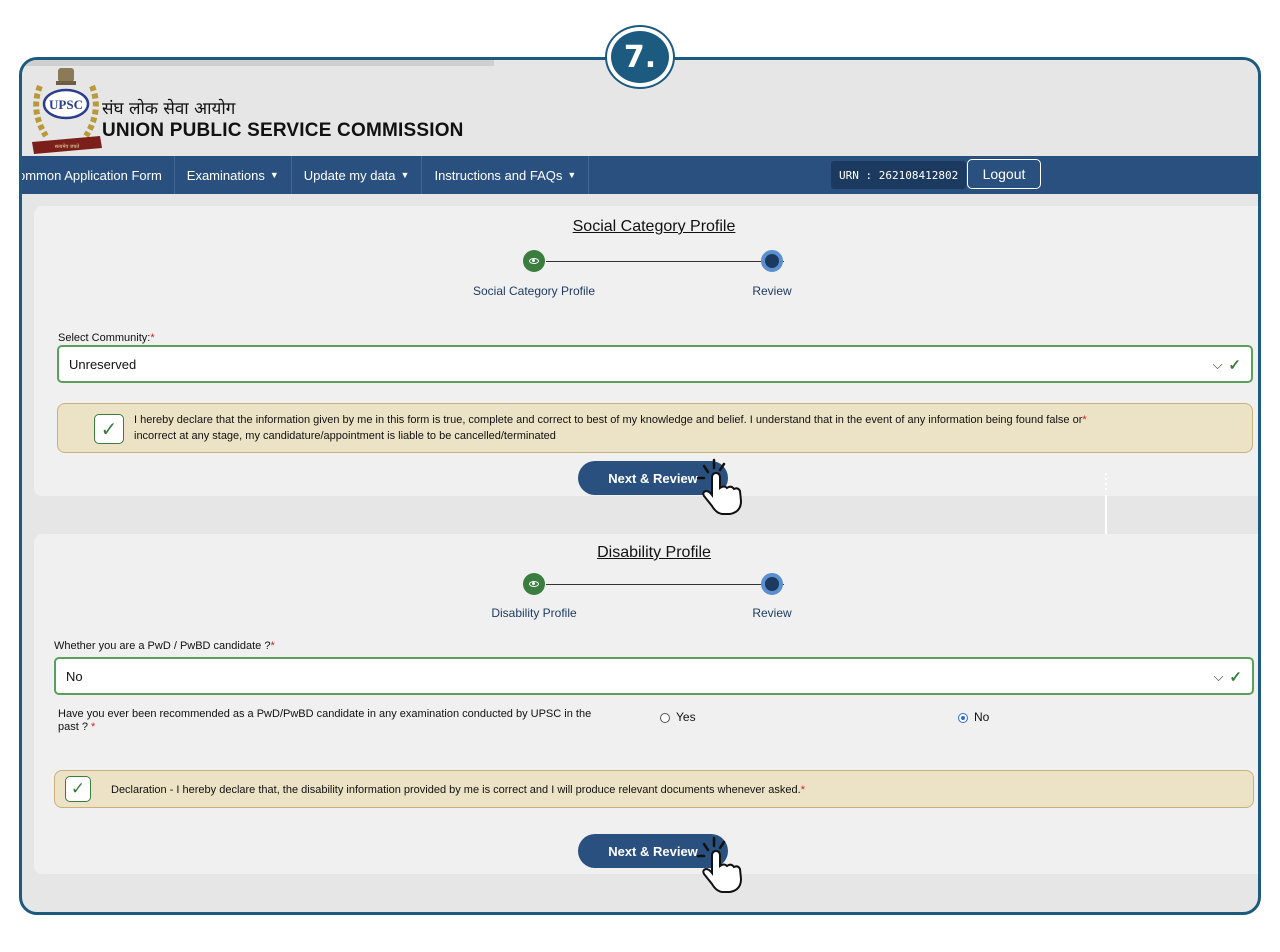  I want to click on pwd-value: No, so click(74, 676).